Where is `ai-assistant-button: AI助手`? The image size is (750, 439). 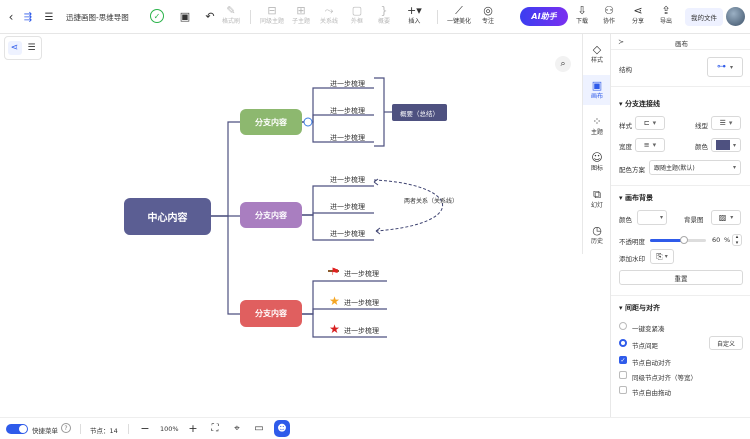 ai-assistant-button: AI助手 is located at coordinates (544, 16).